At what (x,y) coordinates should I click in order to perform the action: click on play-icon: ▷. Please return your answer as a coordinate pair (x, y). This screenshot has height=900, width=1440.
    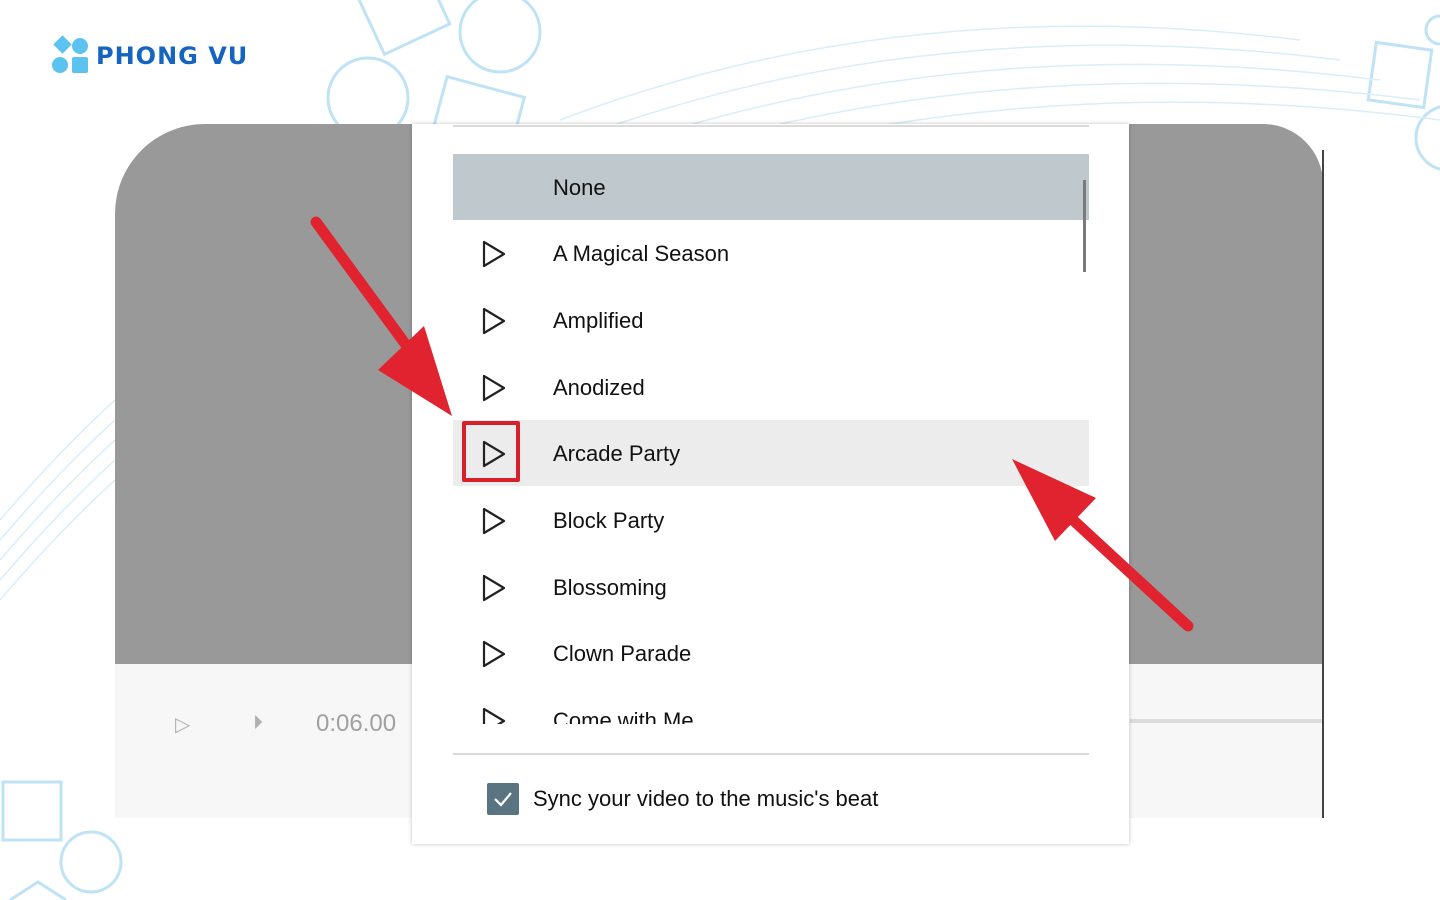
    Looking at the image, I should click on (182, 724).